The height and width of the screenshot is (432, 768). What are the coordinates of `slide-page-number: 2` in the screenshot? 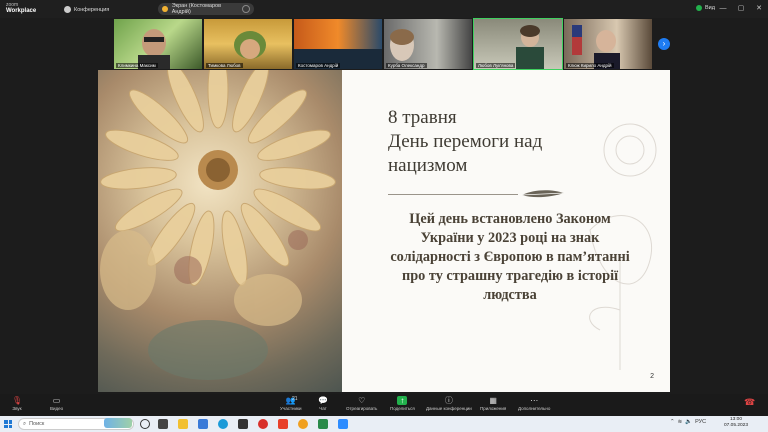 It's located at (652, 376).